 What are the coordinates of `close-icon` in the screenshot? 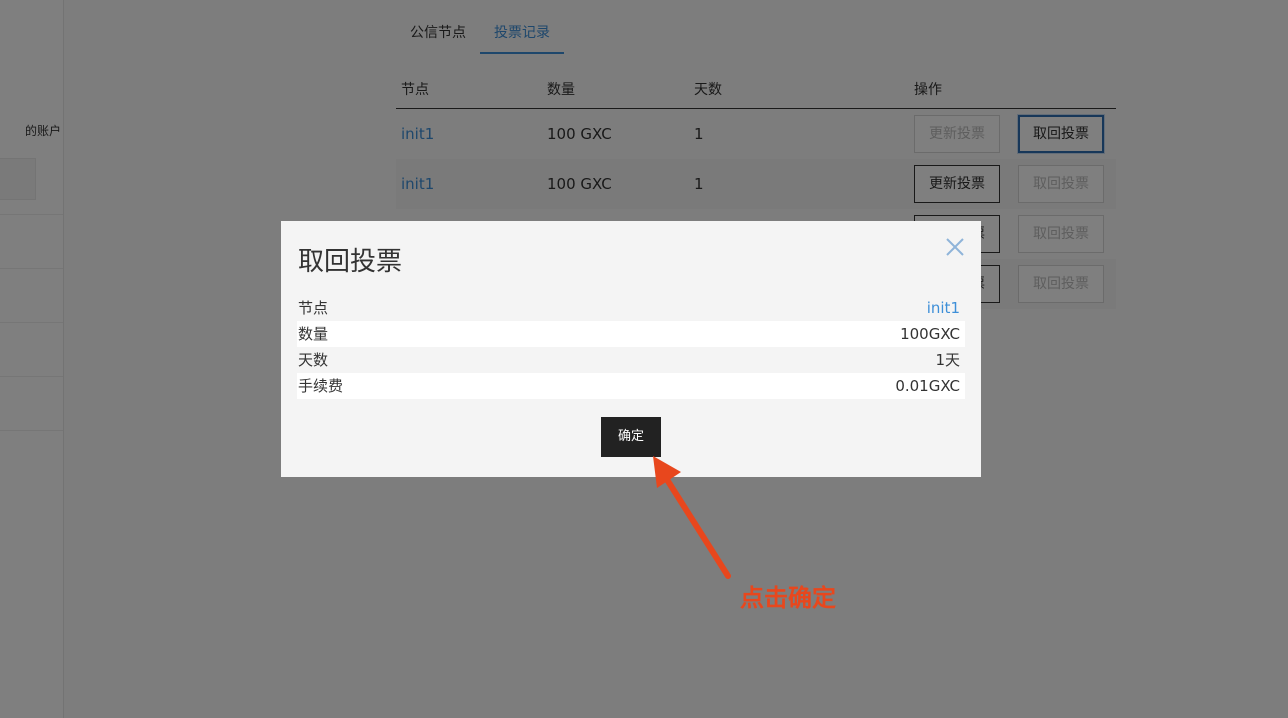 It's located at (955, 247).